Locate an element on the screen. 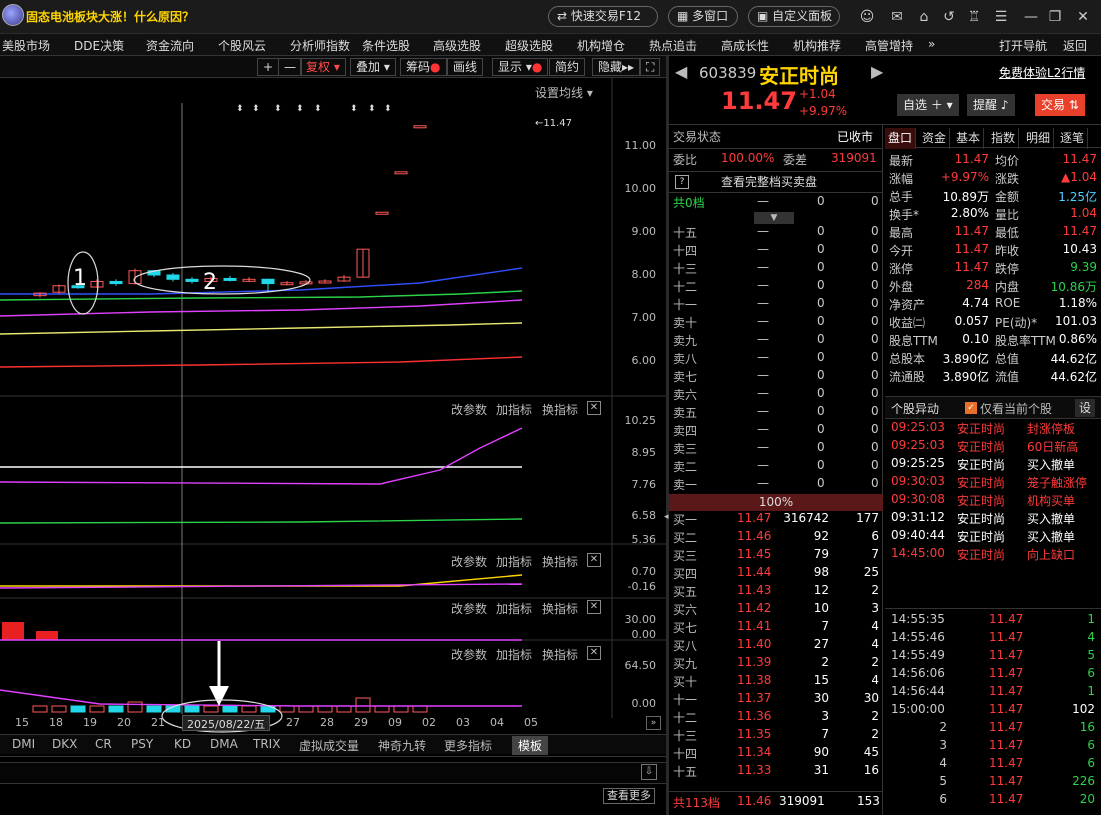  user-icon: ☺ is located at coordinates (867, 17).